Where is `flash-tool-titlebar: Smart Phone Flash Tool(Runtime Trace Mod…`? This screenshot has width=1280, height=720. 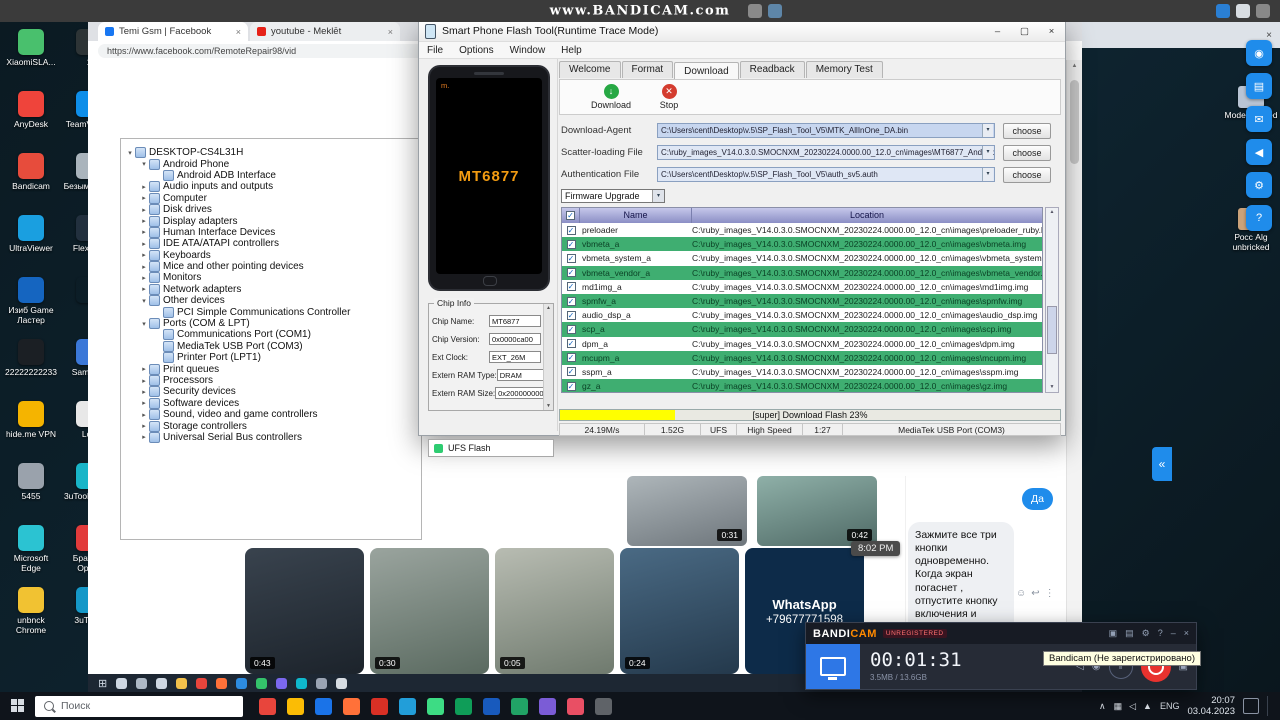 flash-tool-titlebar: Smart Phone Flash Tool(Runtime Trace Mod… is located at coordinates (742, 31).